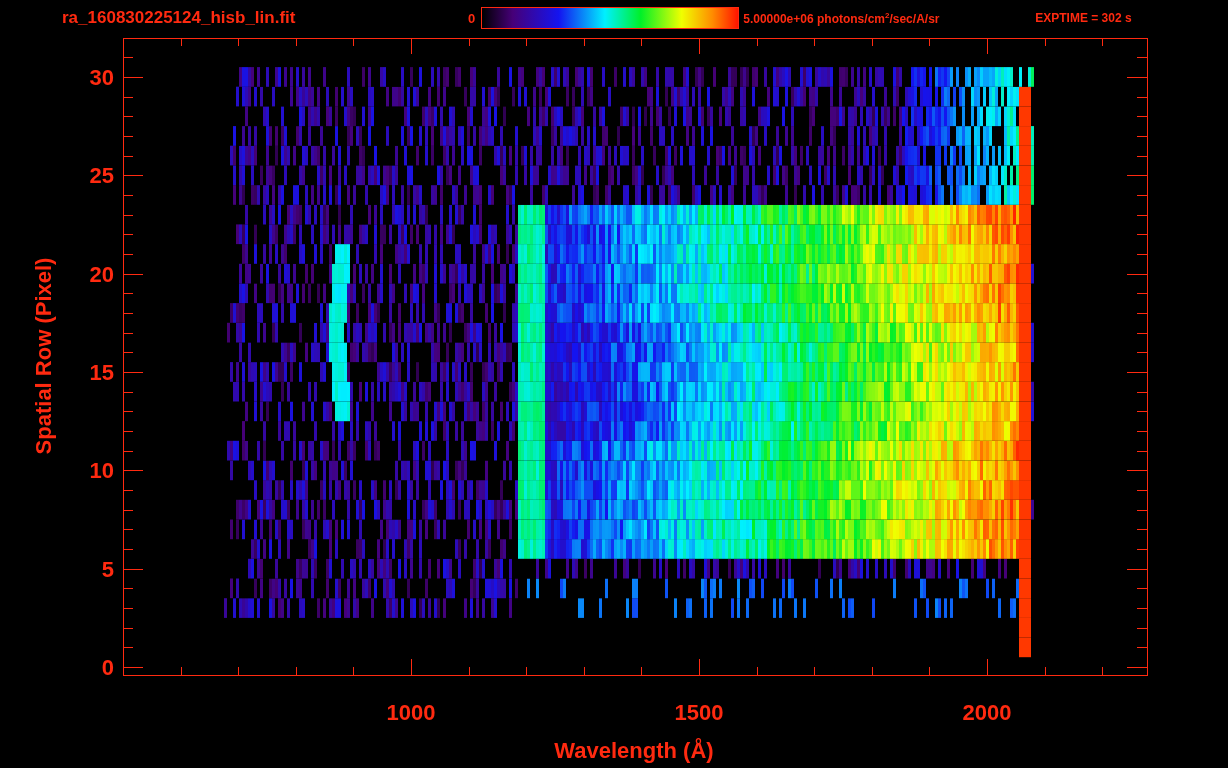  Describe the element at coordinates (179, 18) in the screenshot. I see `file-name: ra_160830225124_hisb_lin.fit` at that location.